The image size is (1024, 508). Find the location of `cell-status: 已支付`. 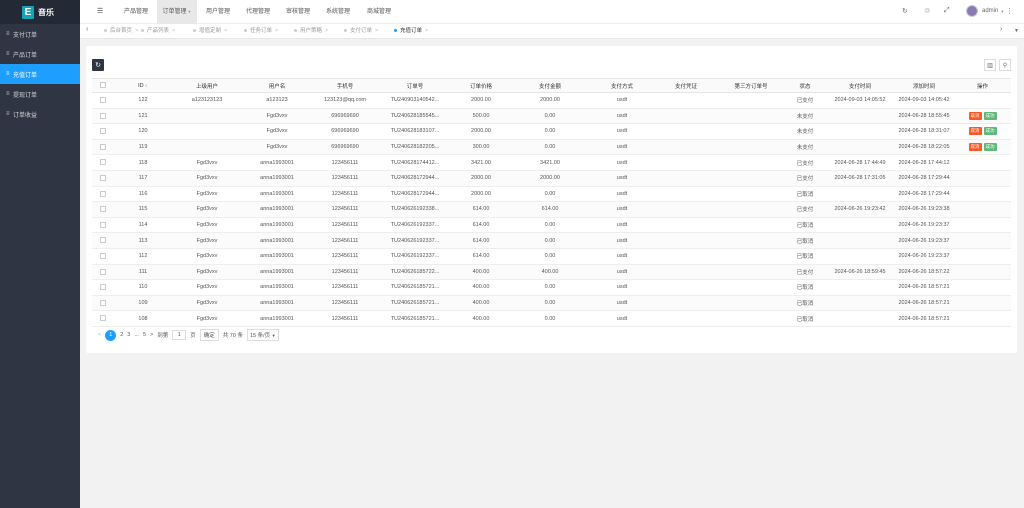

cell-status: 已支付 is located at coordinates (805, 178).